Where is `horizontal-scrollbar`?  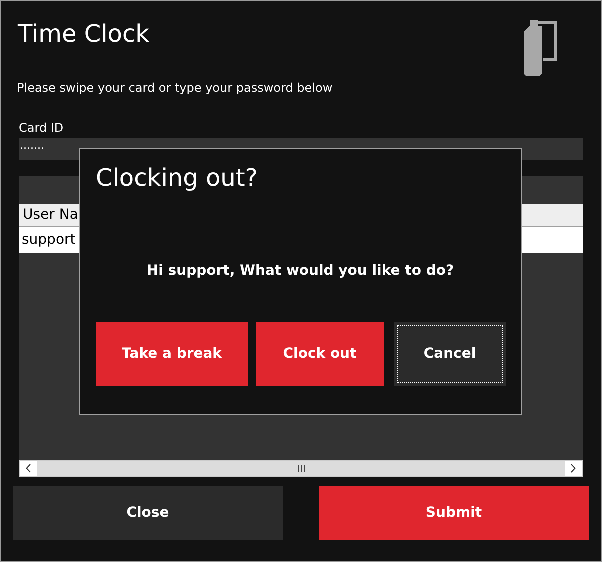 horizontal-scrollbar is located at coordinates (301, 468).